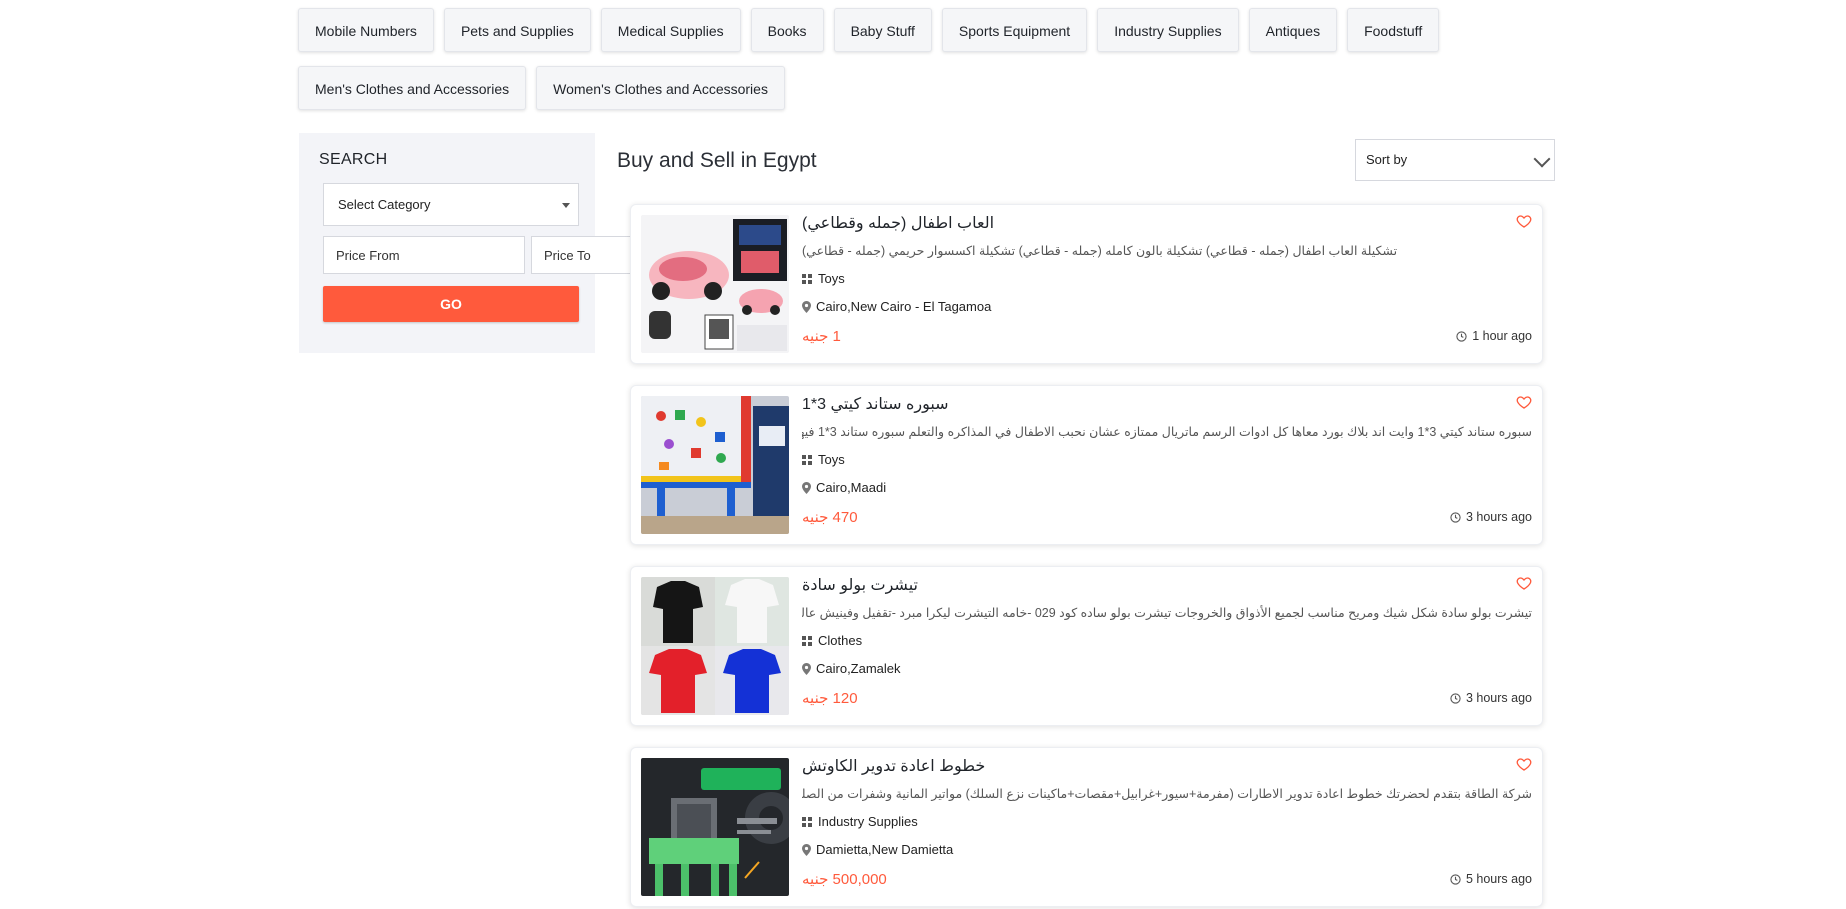 The width and height of the screenshot is (1846, 909). I want to click on ad-title: خطوط اعادة تدوير الكاوتش, so click(893, 766).